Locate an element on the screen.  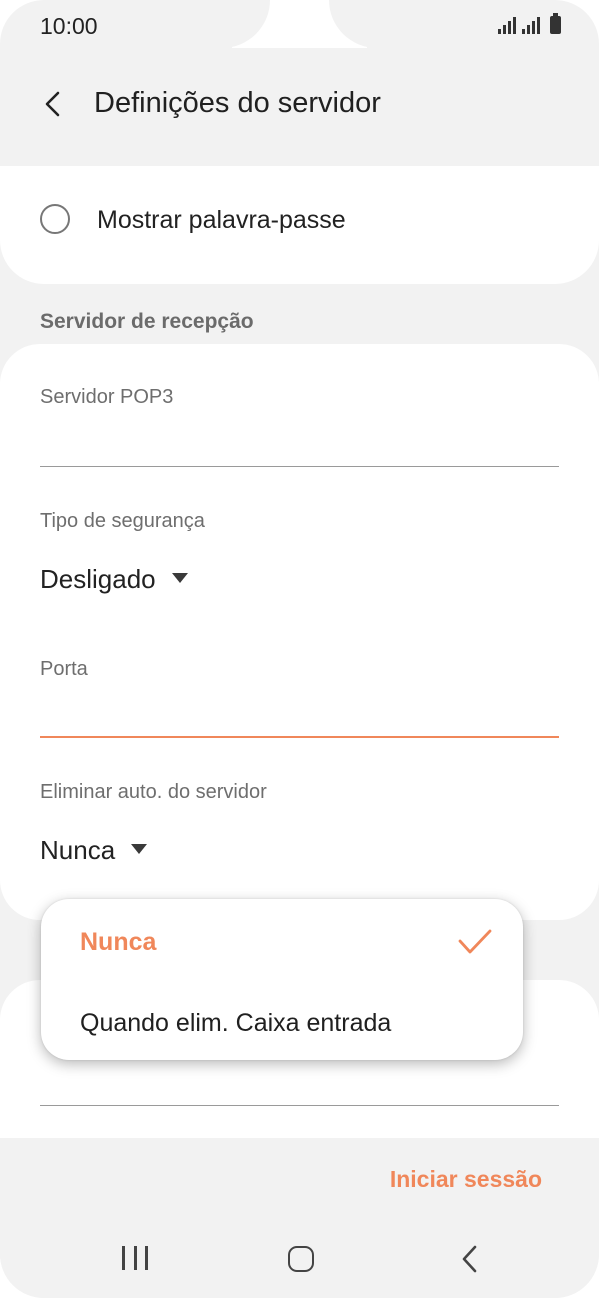
show-password-radio is located at coordinates (55, 219).